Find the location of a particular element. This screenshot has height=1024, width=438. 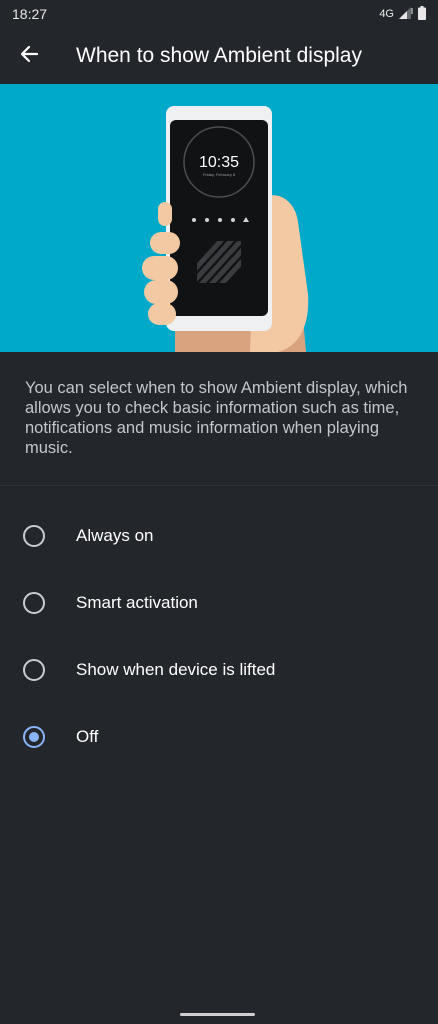

option-show-when-lifted: Show when device is lifted is located at coordinates (219, 669).